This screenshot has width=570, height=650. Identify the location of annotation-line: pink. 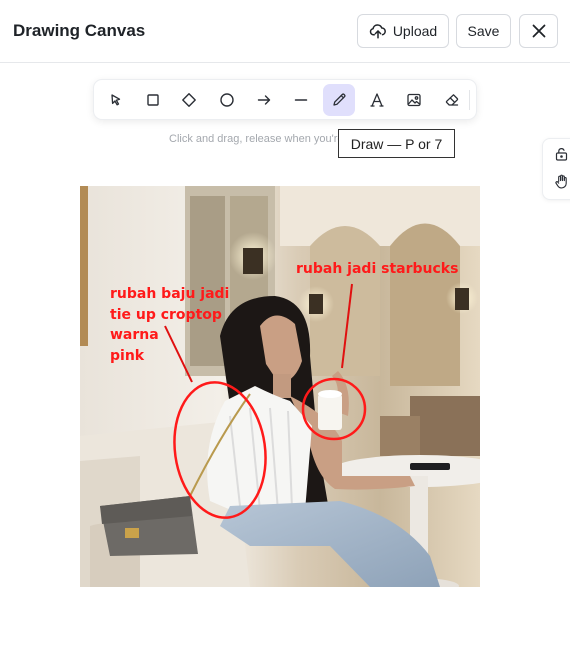
(127, 355).